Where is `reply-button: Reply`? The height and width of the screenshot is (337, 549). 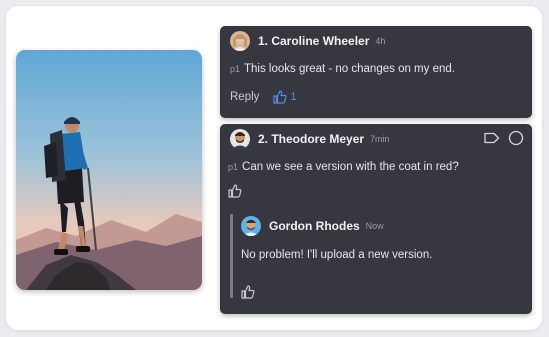
reply-button: Reply is located at coordinates (244, 97).